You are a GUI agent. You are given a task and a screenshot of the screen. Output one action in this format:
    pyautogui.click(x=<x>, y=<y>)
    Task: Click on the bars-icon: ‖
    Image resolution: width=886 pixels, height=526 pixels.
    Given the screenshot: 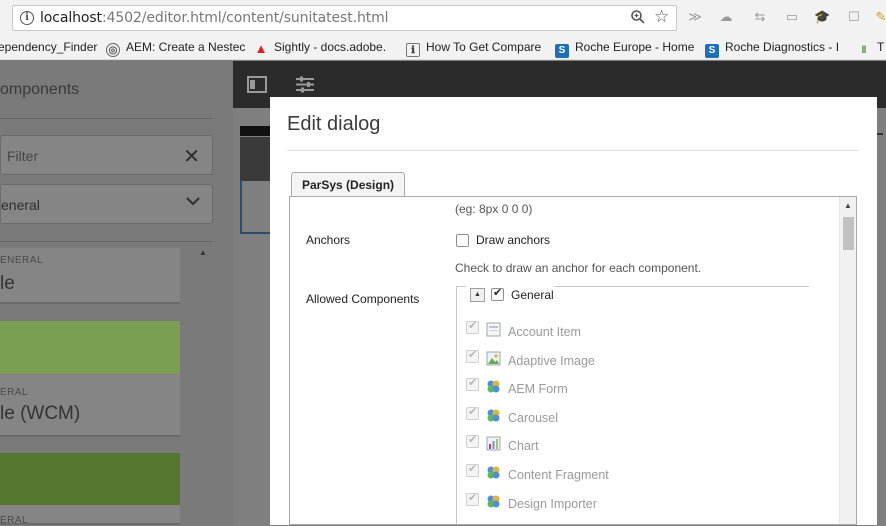 What is the action you would take?
    pyautogui.click(x=864, y=50)
    